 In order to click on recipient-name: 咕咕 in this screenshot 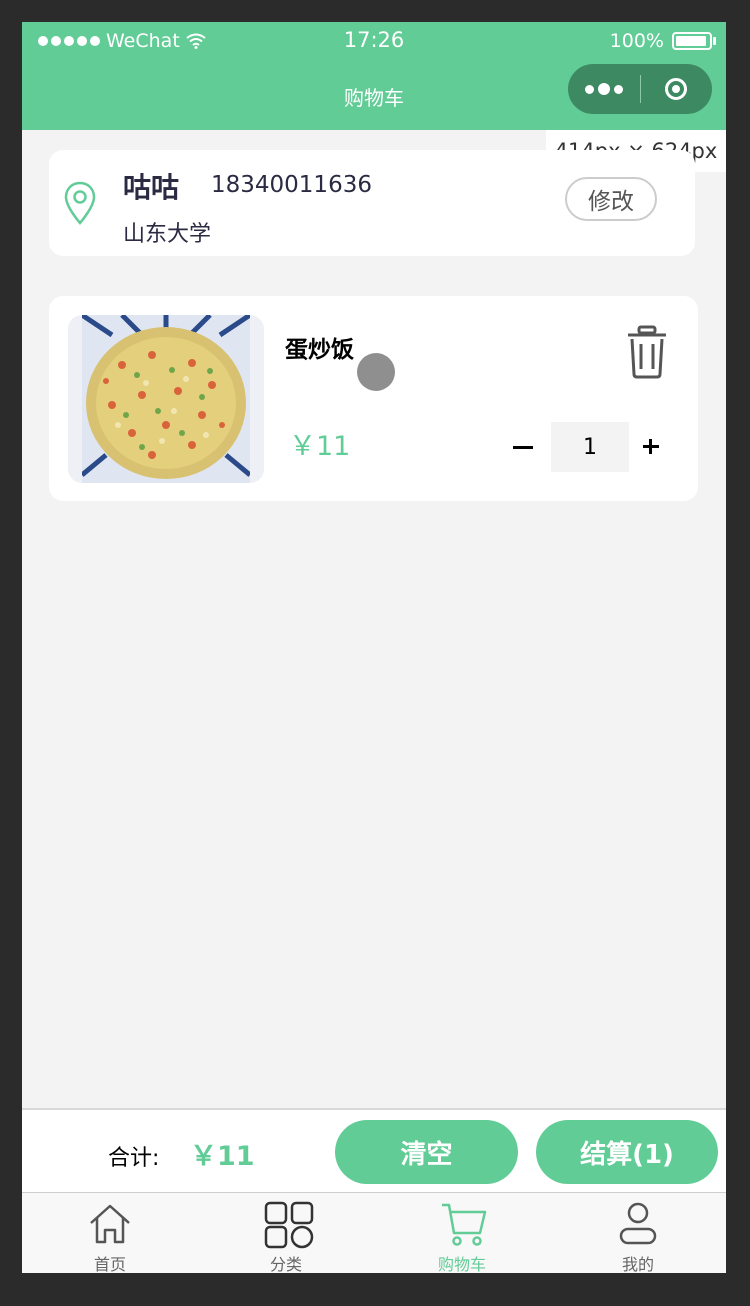, I will do `click(151, 187)`.